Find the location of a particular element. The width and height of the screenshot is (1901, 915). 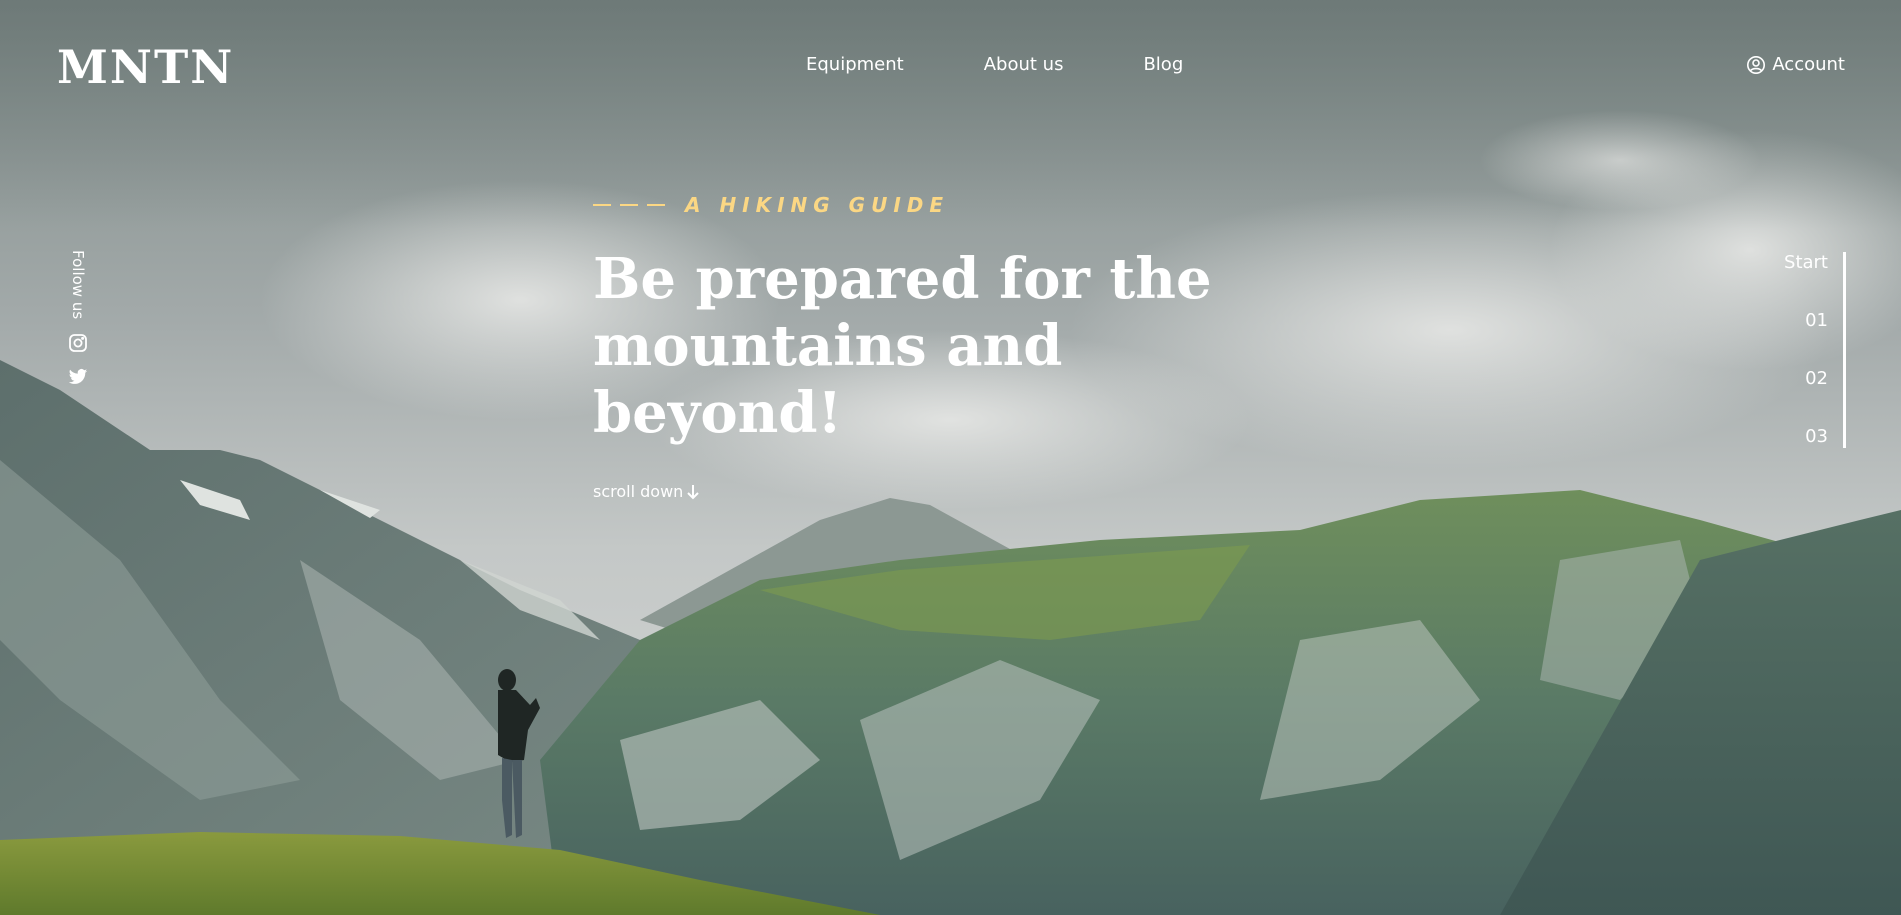

pager-item-02: 02 is located at coordinates (1816, 379).